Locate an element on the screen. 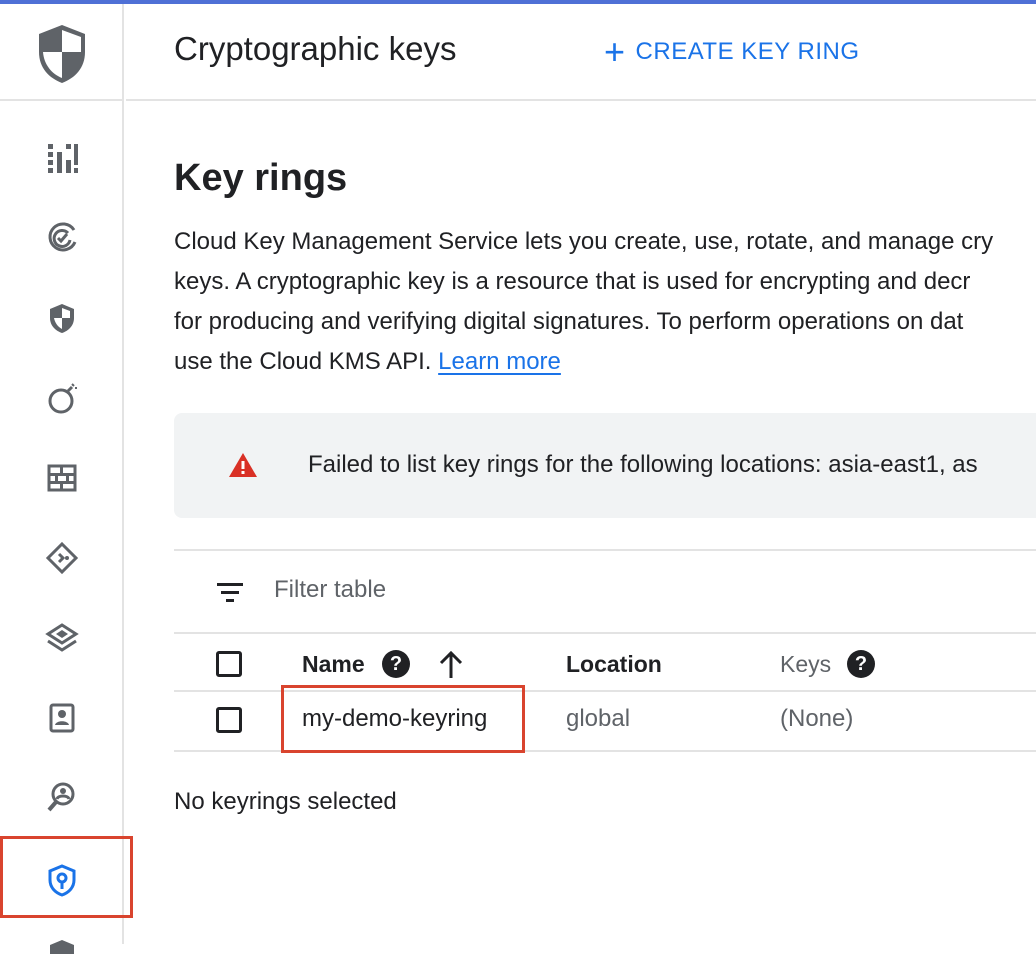  sidebar is located at coordinates (62, 479).